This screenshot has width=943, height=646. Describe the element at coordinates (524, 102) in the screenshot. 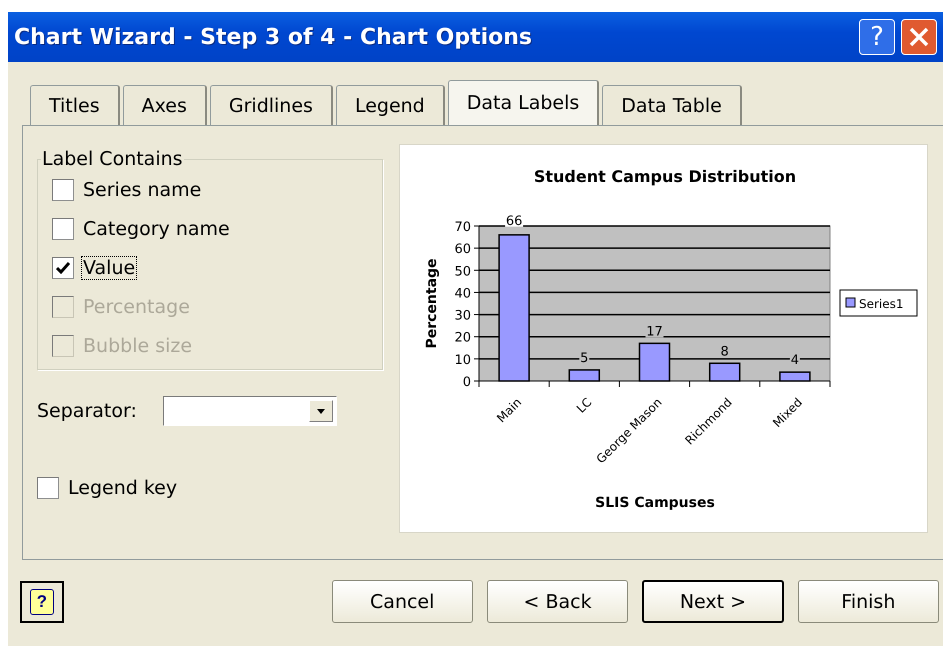

I see `tab: Data Labels` at that location.